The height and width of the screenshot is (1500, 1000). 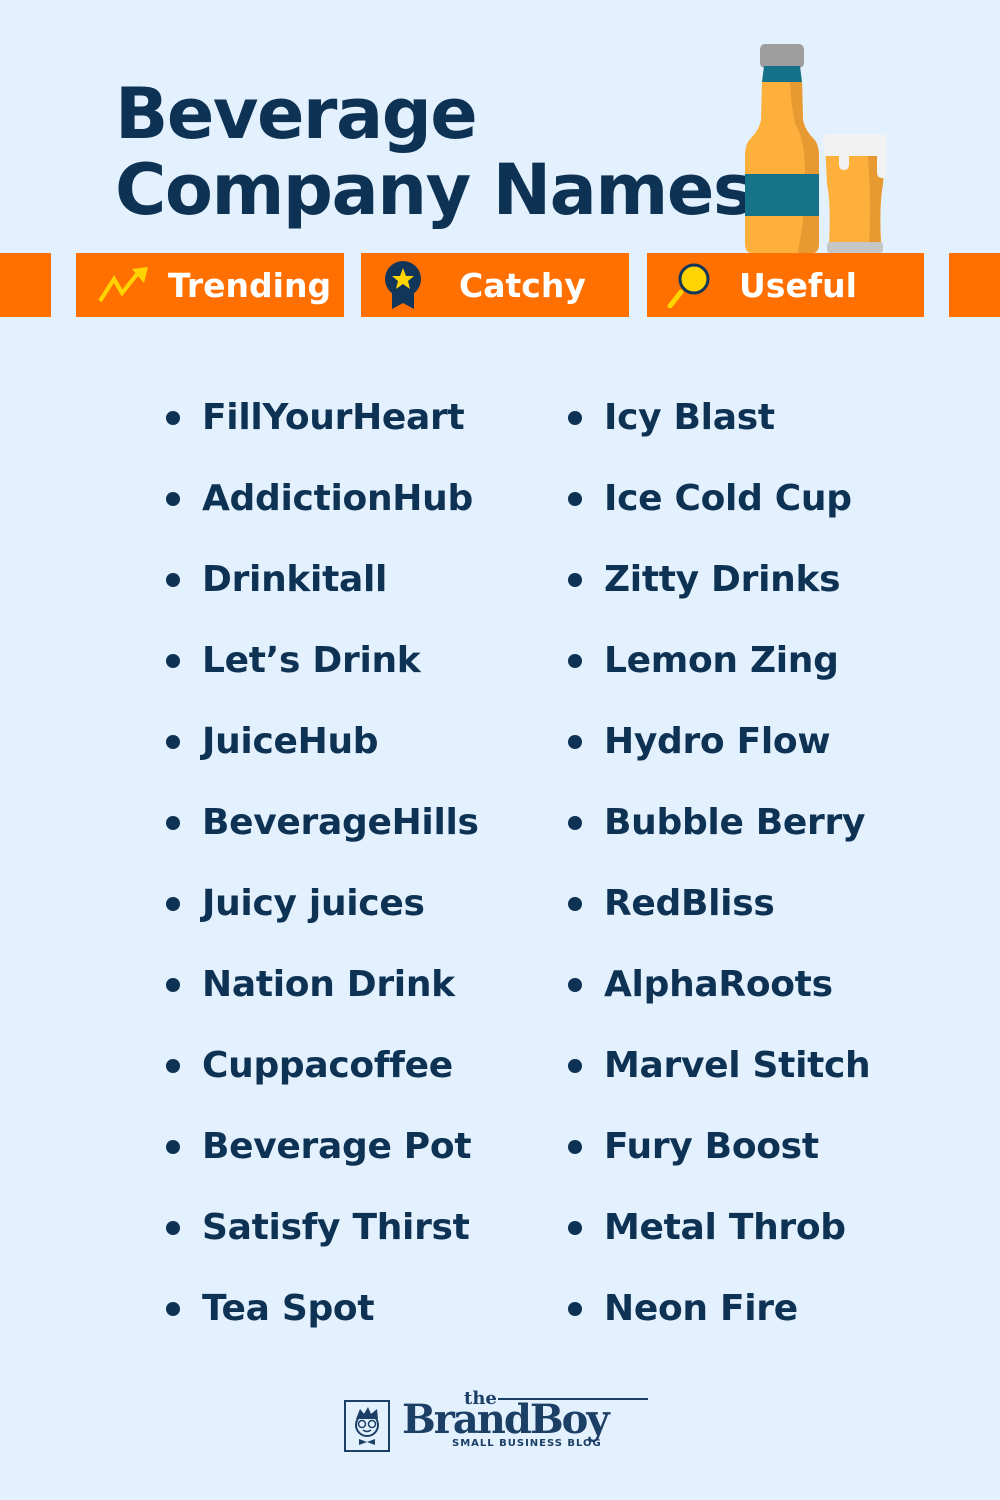 What do you see at coordinates (333, 417) in the screenshot?
I see `list-item-label: FillYourHeart` at bounding box center [333, 417].